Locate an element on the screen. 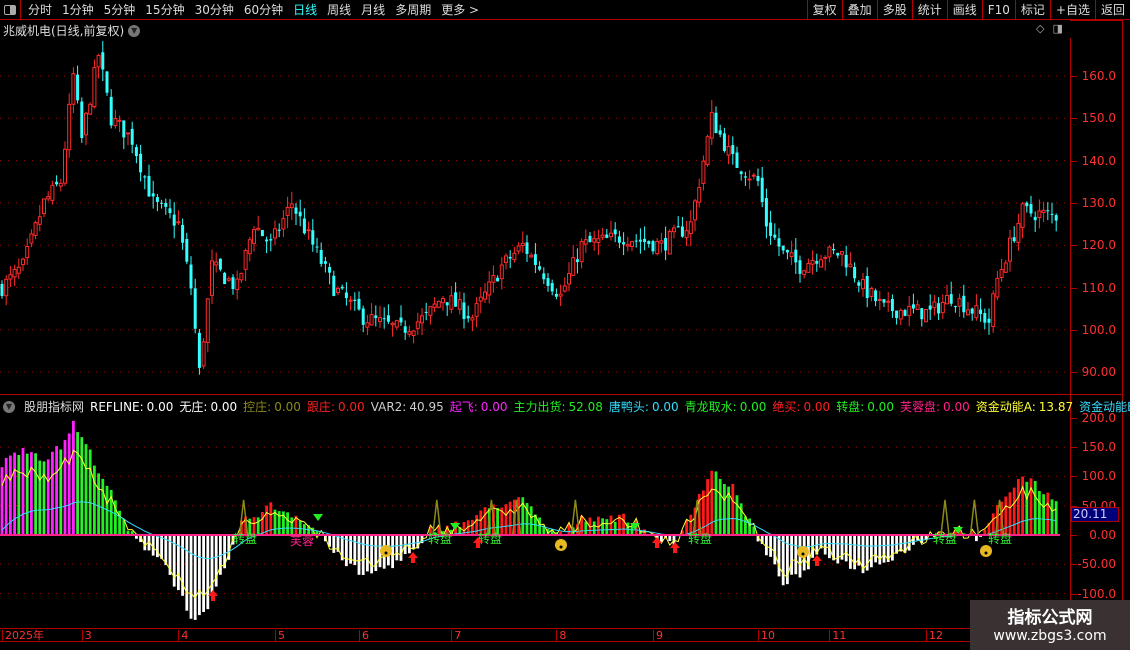 The image size is (1130, 650). axis-label: -100.0 is located at coordinates (1096, 593).